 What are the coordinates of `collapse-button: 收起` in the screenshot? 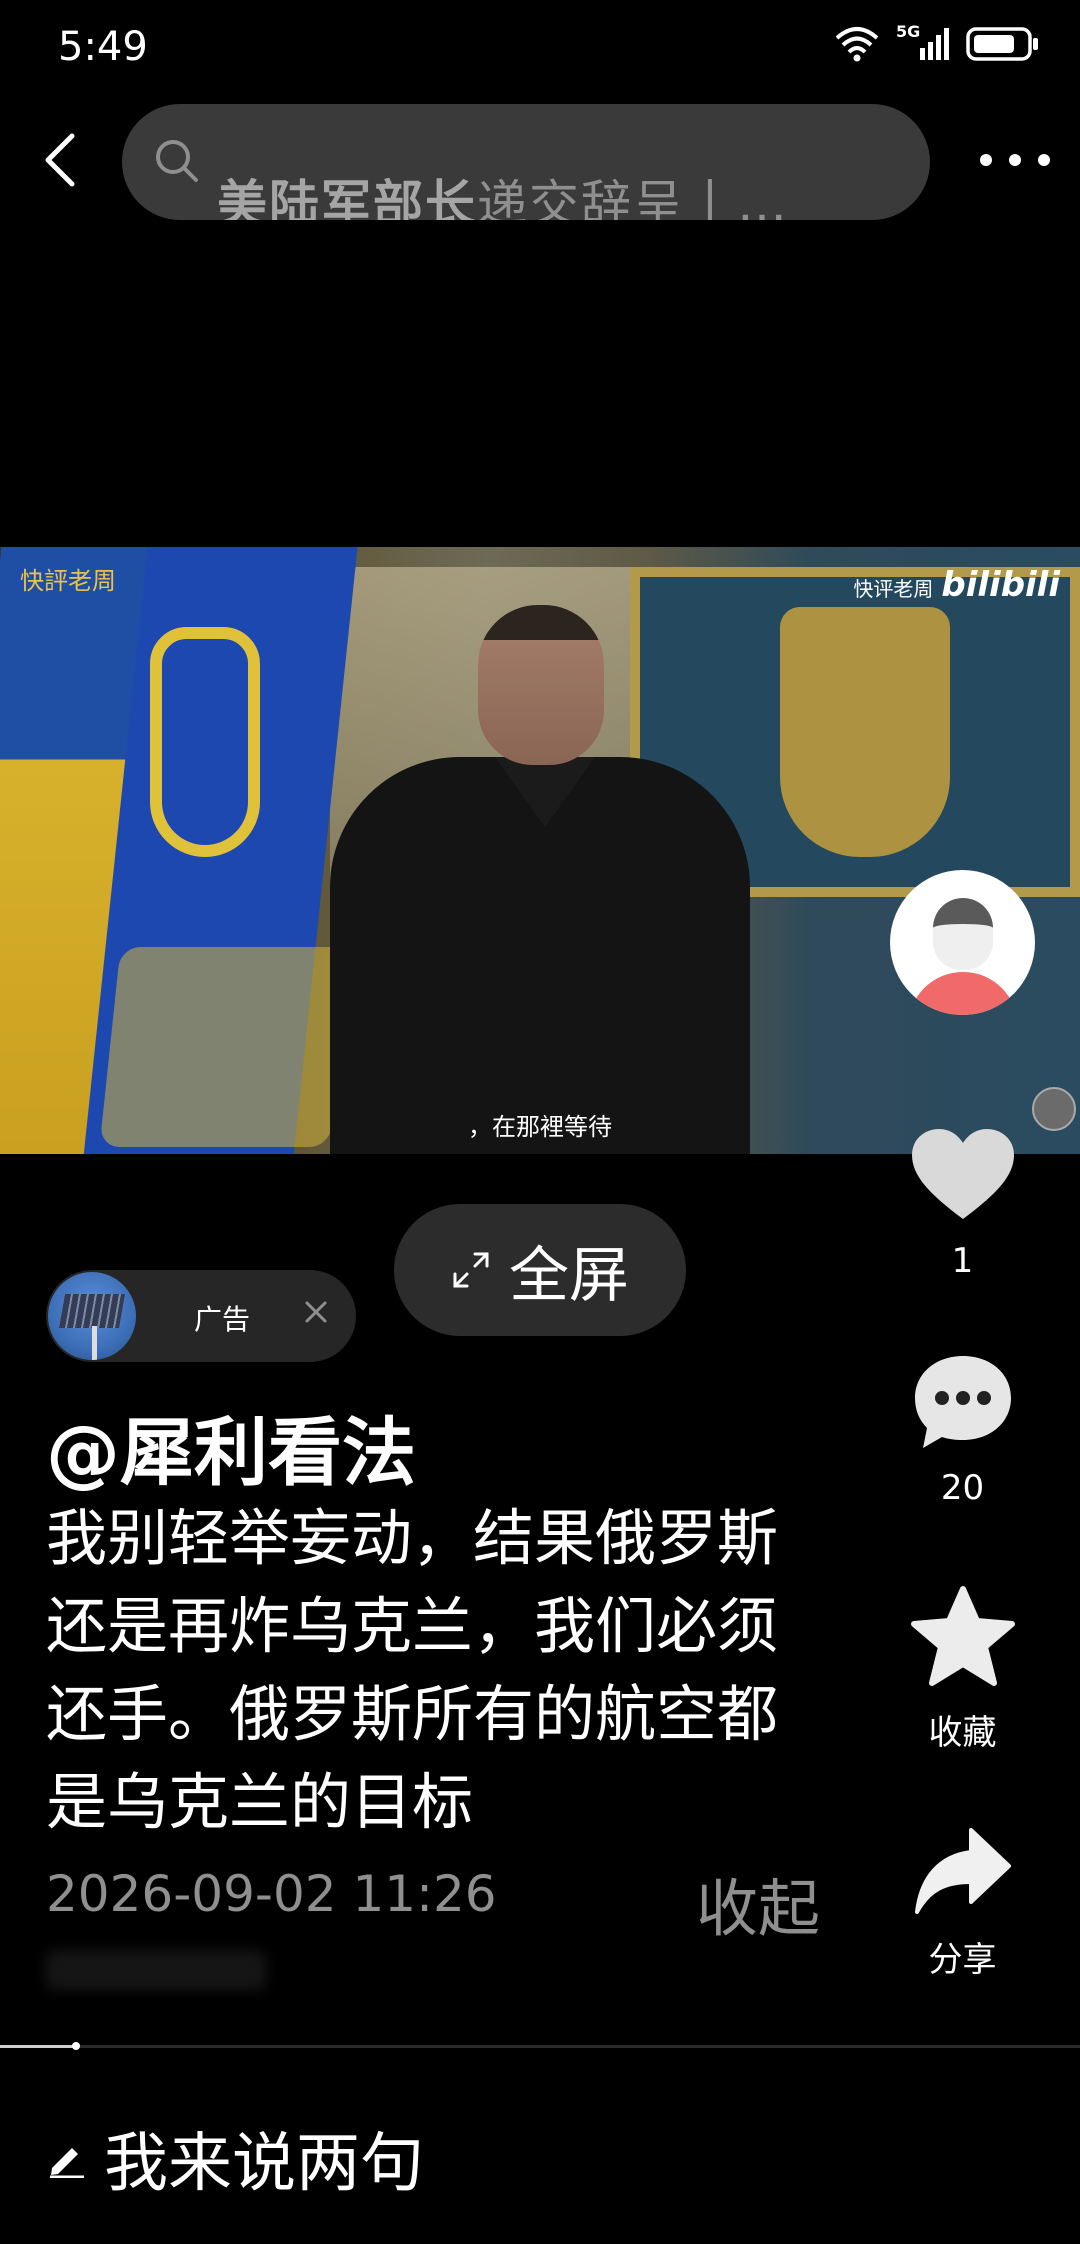 It's located at (758, 1903).